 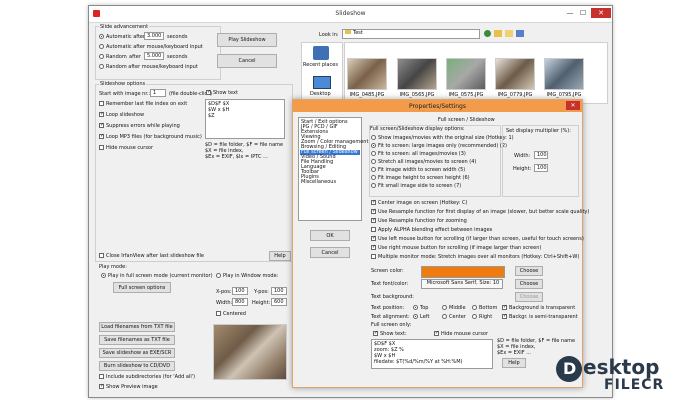 What do you see at coordinates (444, 307) in the screenshot?
I see `position-middle-radio` at bounding box center [444, 307].